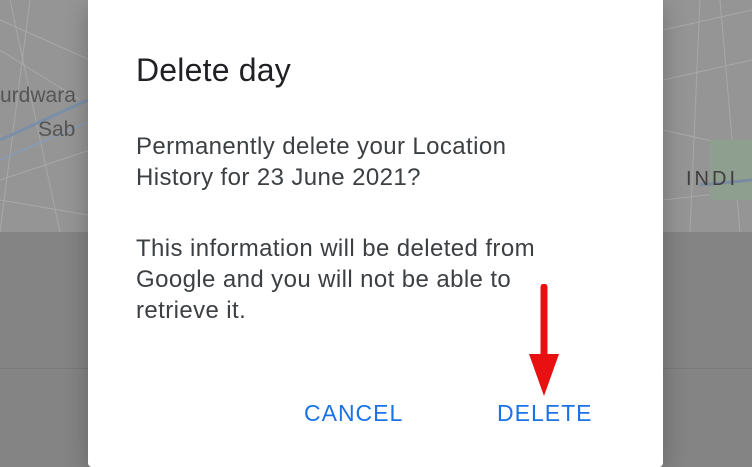 This screenshot has height=467, width=752. What do you see at coordinates (321, 146) in the screenshot?
I see `dialog-message-line: Permanently delete your Location` at bounding box center [321, 146].